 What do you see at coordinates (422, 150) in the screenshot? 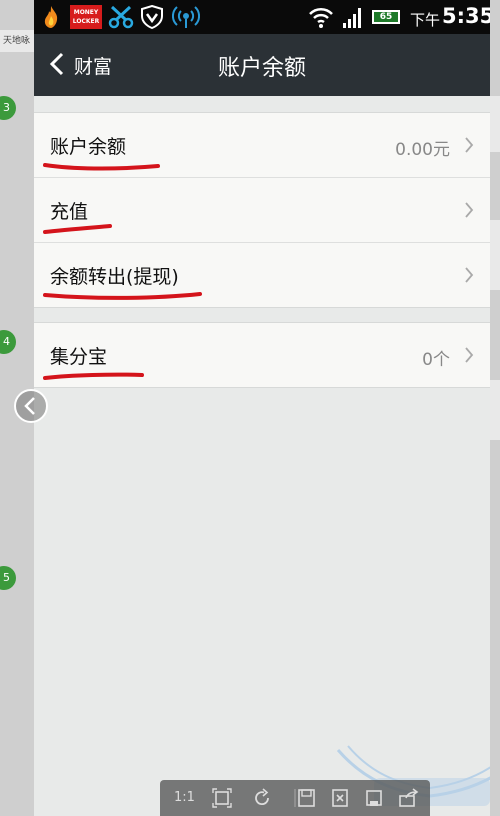
I see `row-value: 0.00元` at bounding box center [422, 150].